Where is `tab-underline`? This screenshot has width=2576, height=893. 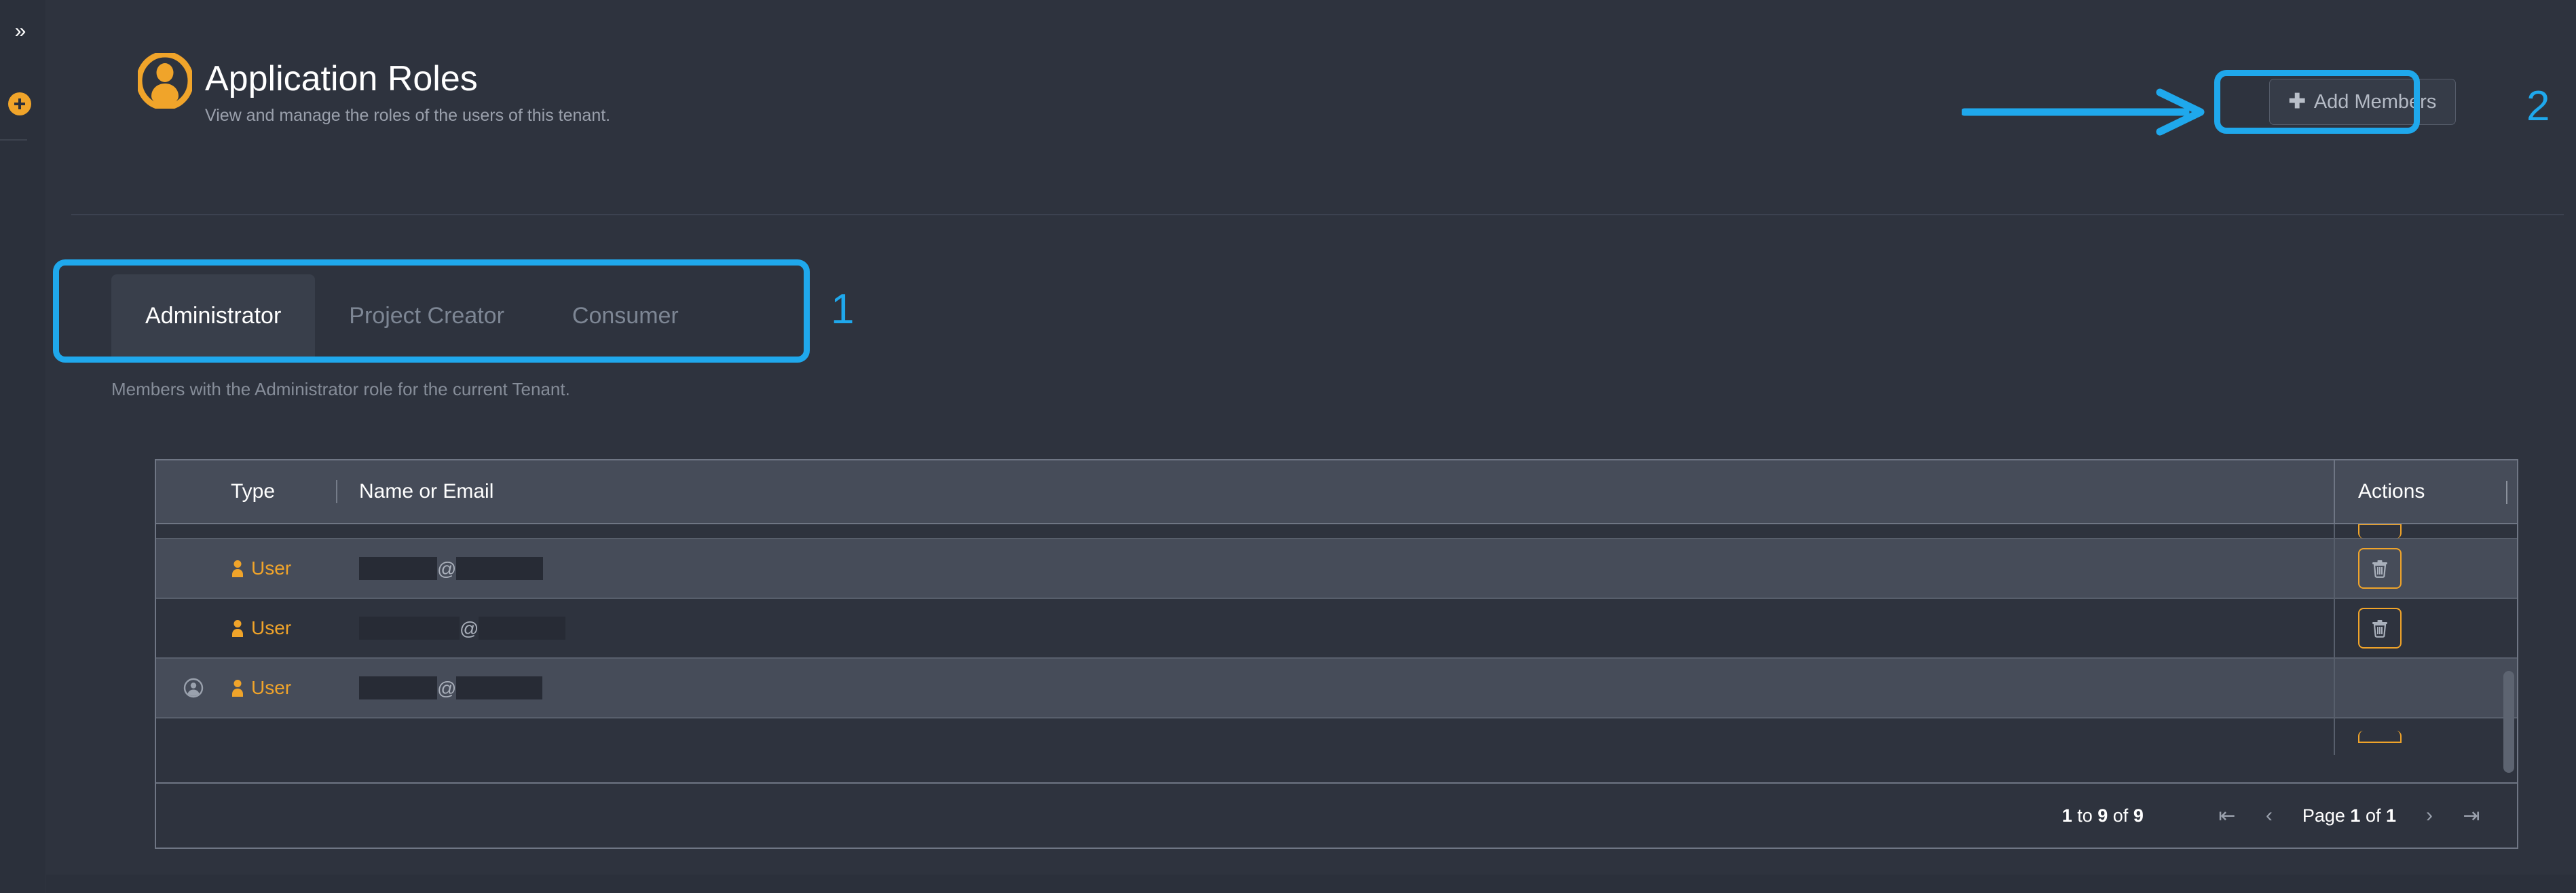
tab-underline is located at coordinates (1299, 357).